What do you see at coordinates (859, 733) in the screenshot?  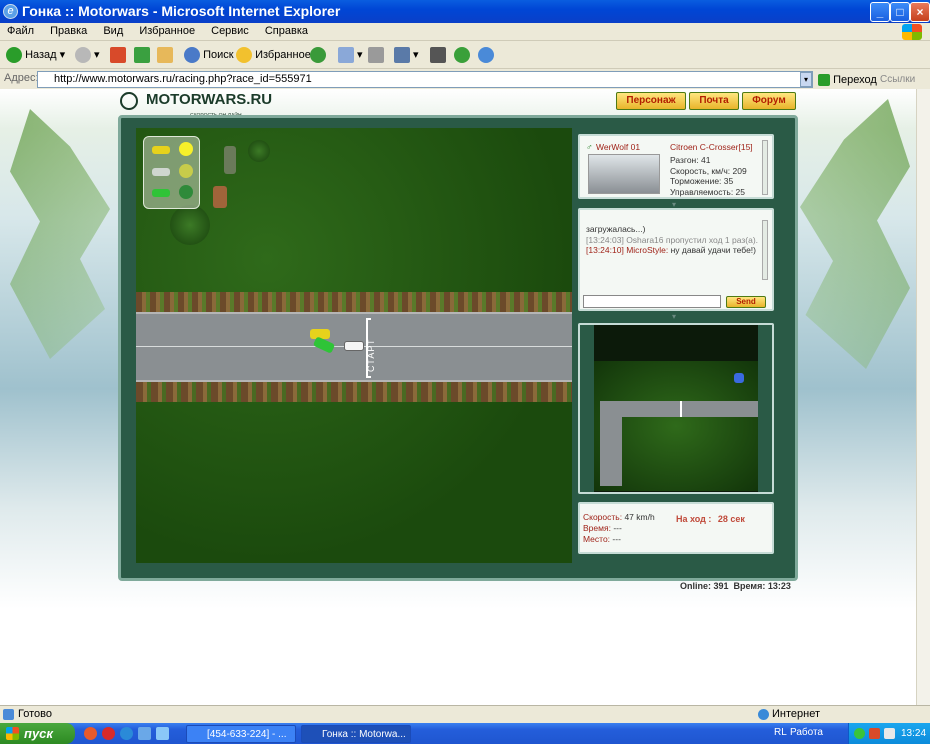 I see `tray-icq-icon` at bounding box center [859, 733].